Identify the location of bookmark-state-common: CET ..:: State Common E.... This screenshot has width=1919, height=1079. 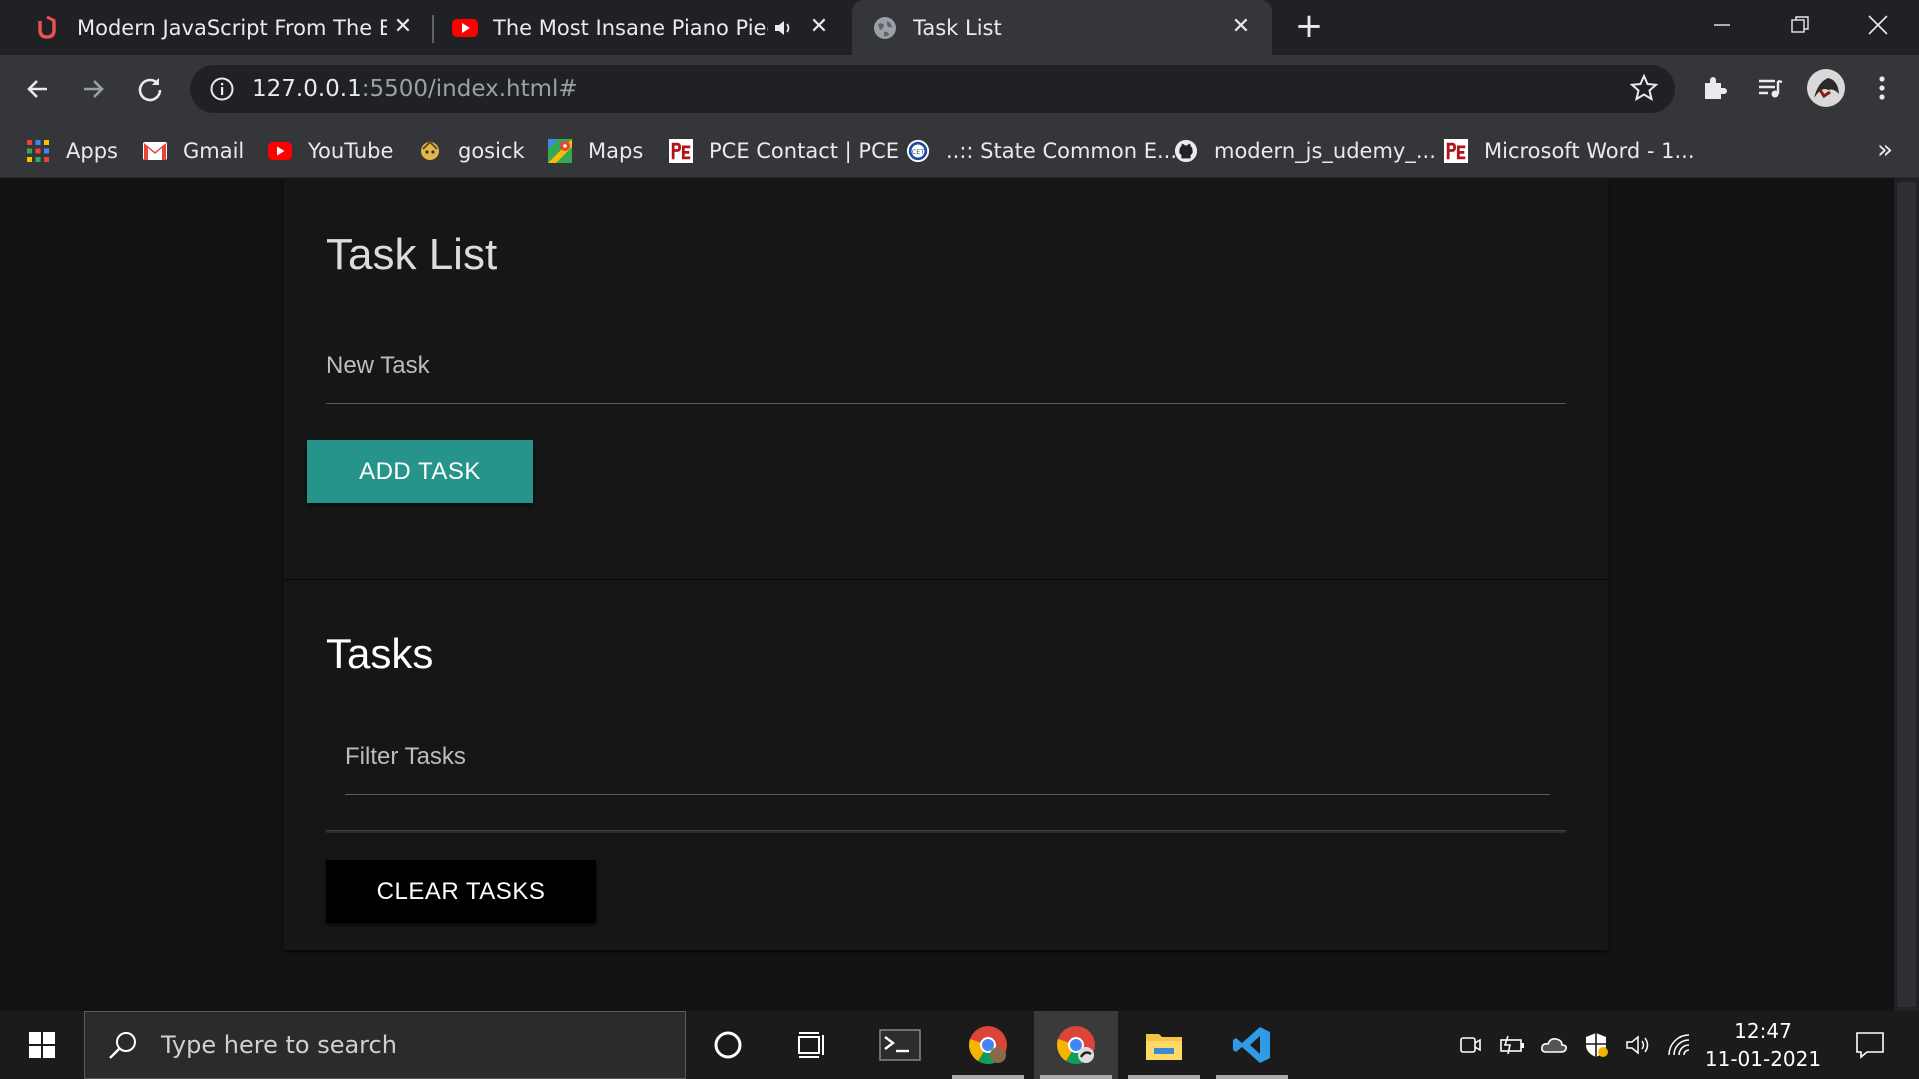
(1041, 150).